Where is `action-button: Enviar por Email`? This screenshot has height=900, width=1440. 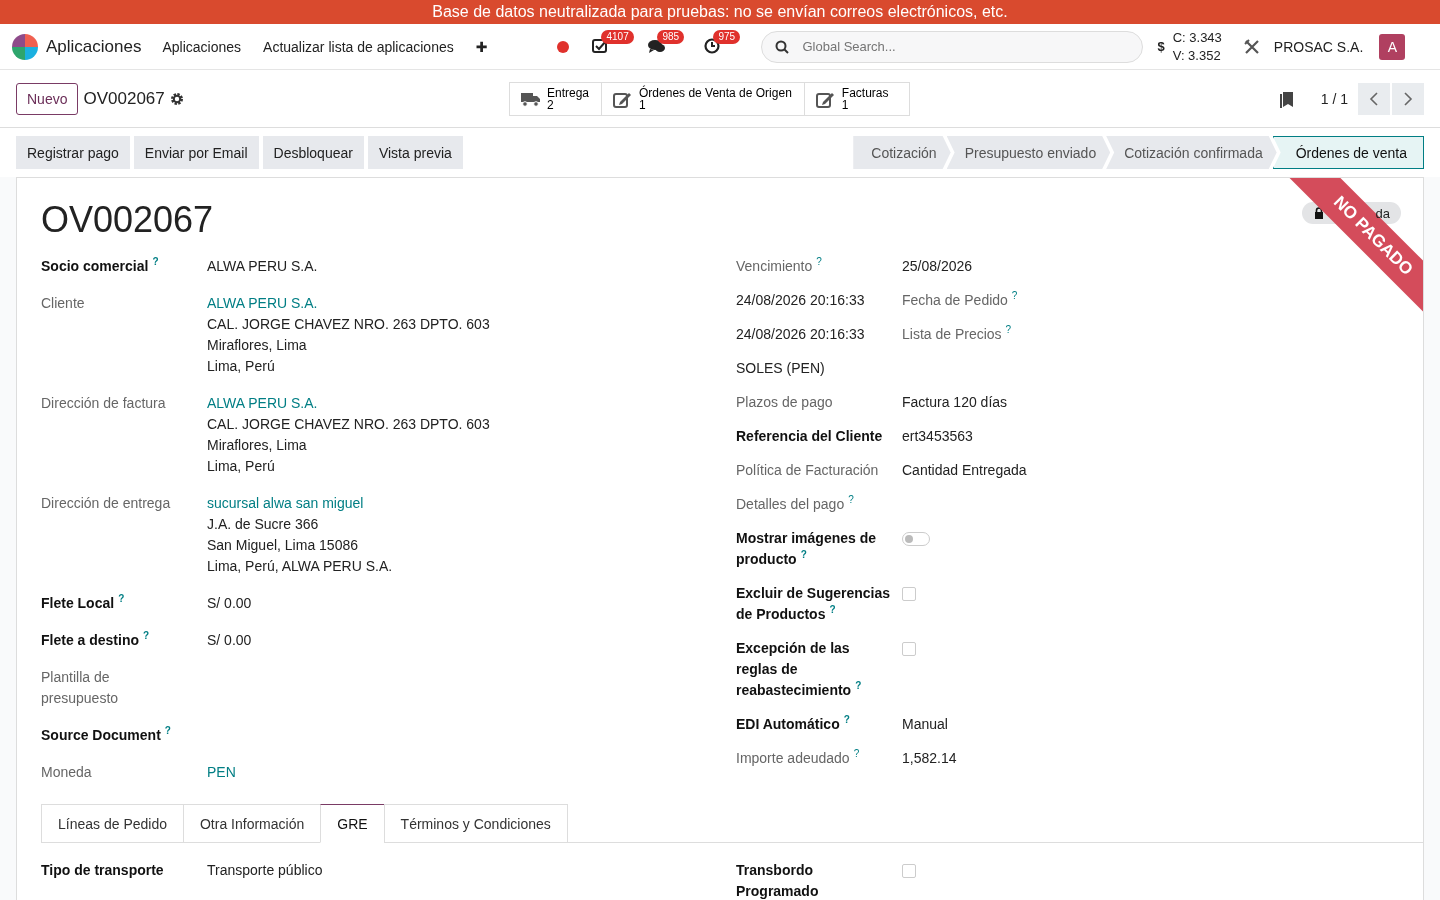
action-button: Enviar por Email is located at coordinates (196, 152).